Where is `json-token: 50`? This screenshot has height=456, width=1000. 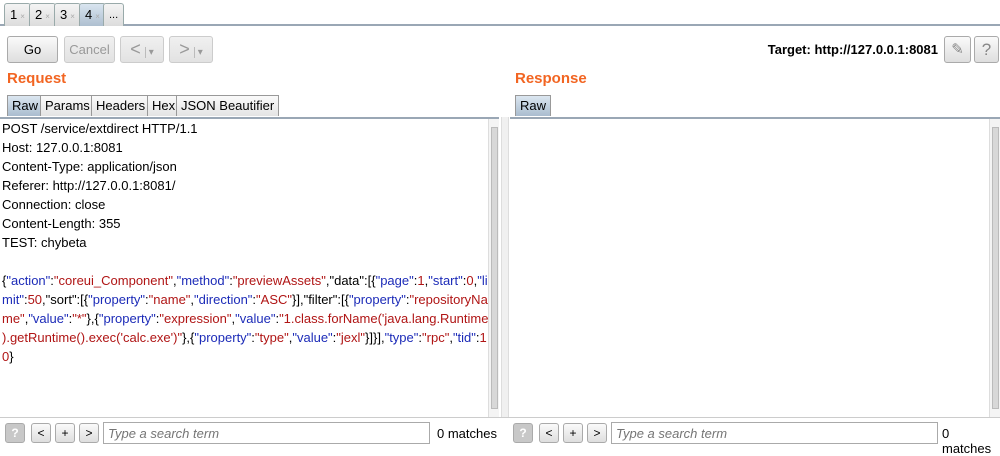
json-token: 50 is located at coordinates (35, 299).